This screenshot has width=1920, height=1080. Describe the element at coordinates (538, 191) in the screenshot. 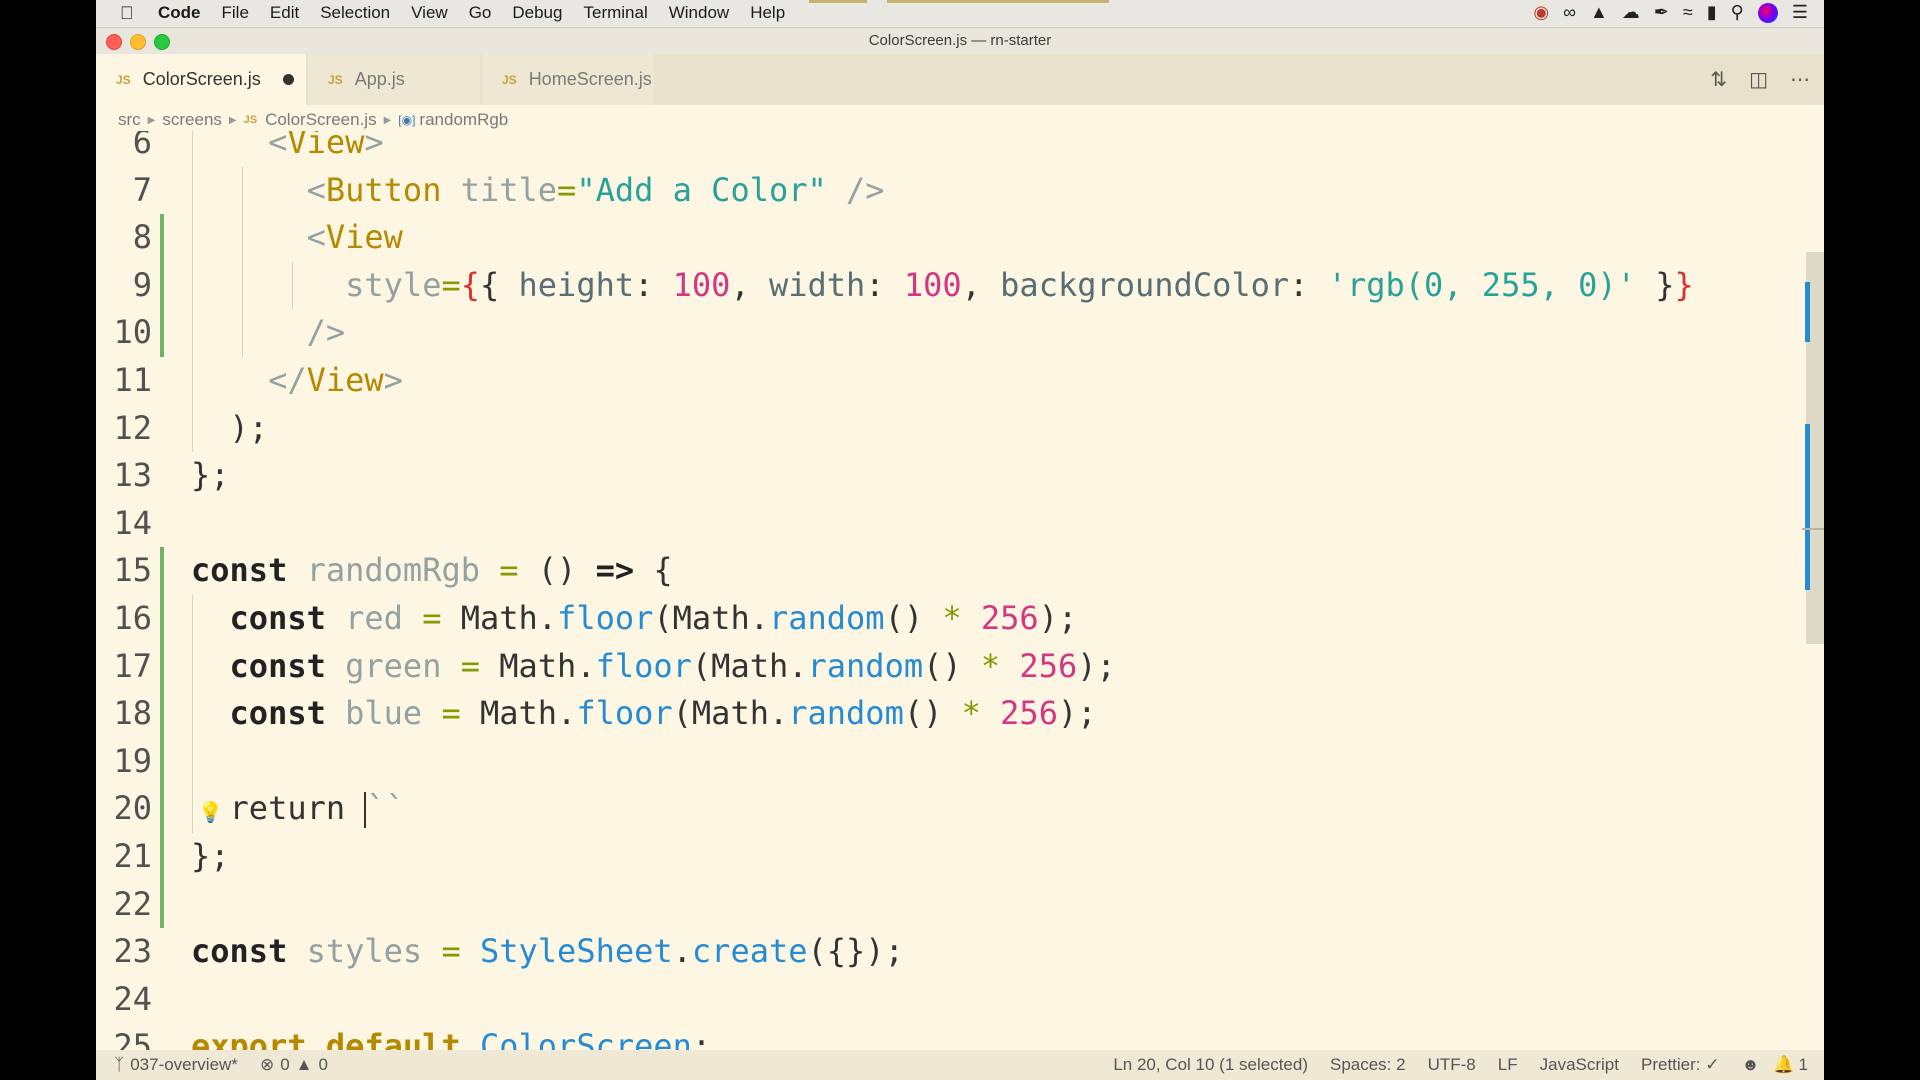

I see `code-text: <Button title="Add a Color" />` at that location.